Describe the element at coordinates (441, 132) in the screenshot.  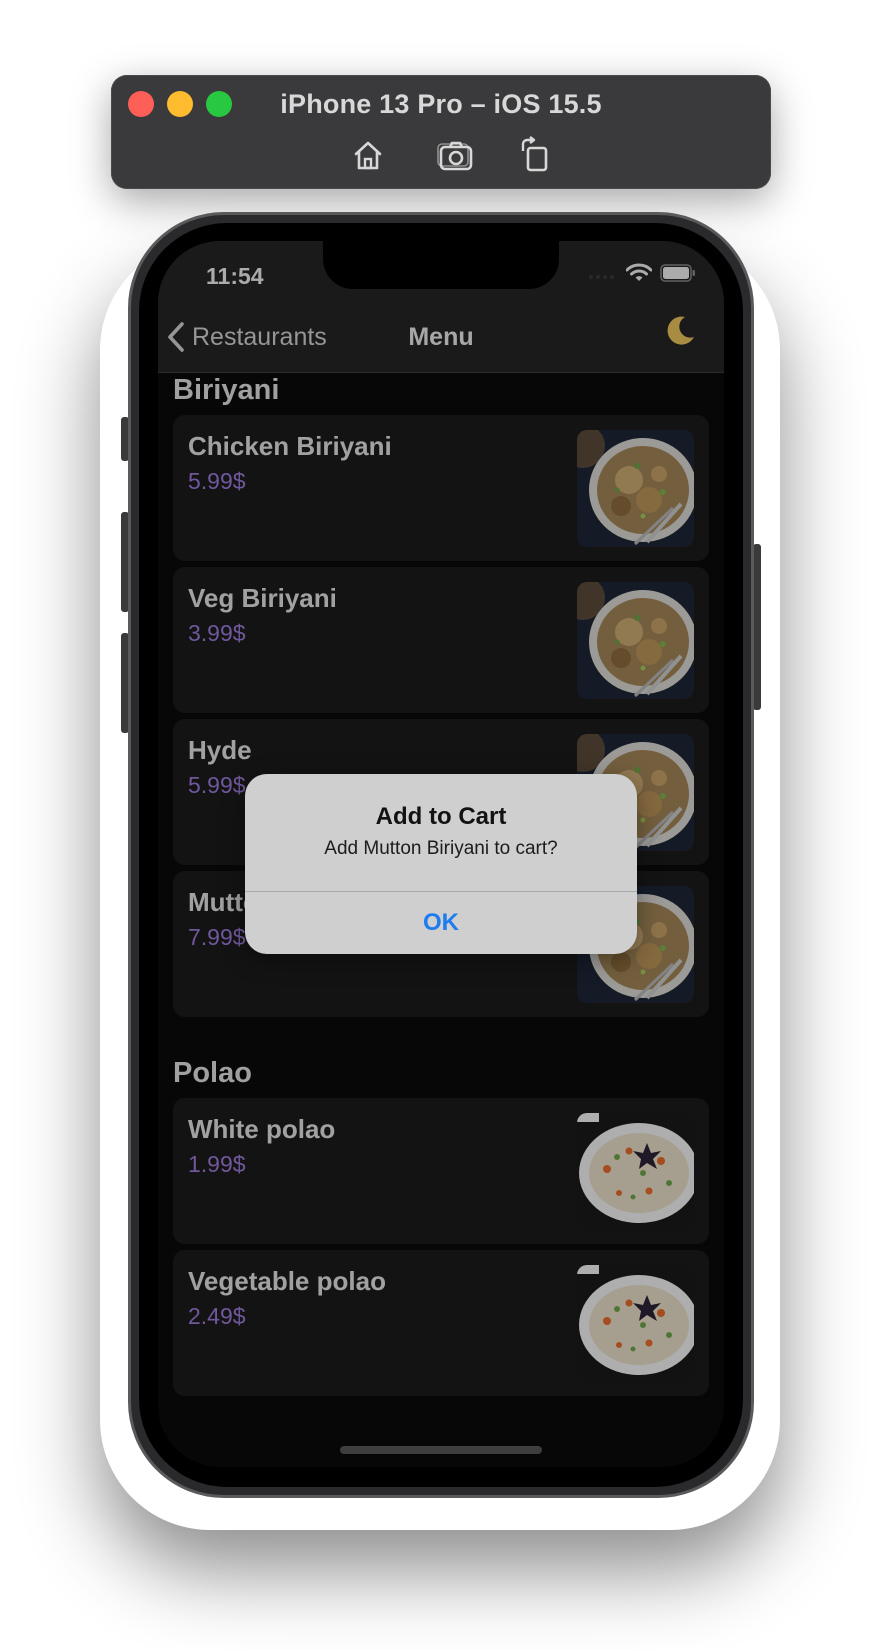
I see `simulator-toolbar: iPhone 13 Pro – iOS 15.5` at that location.